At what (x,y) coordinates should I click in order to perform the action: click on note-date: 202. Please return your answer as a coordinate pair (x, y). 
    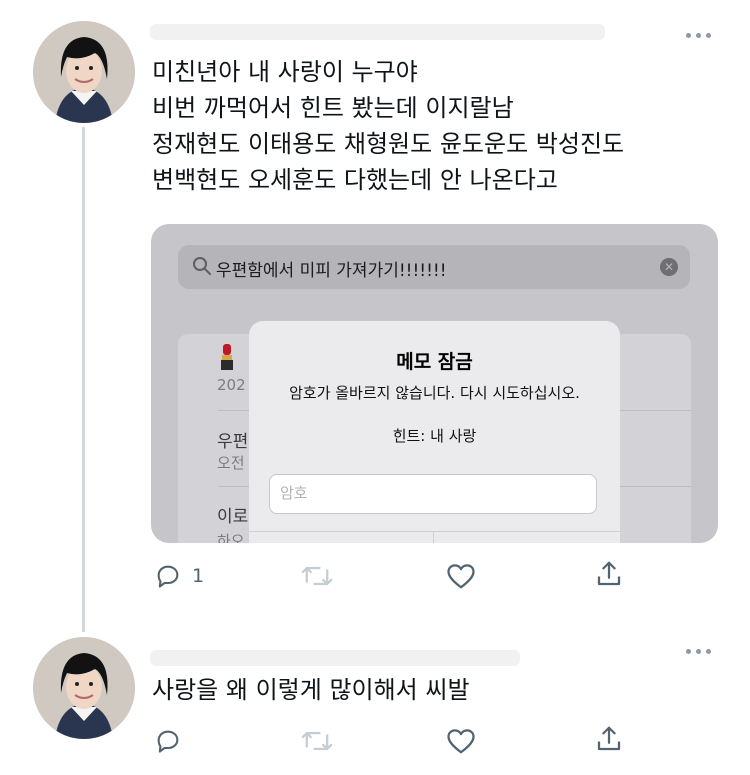
    Looking at the image, I should click on (231, 385).